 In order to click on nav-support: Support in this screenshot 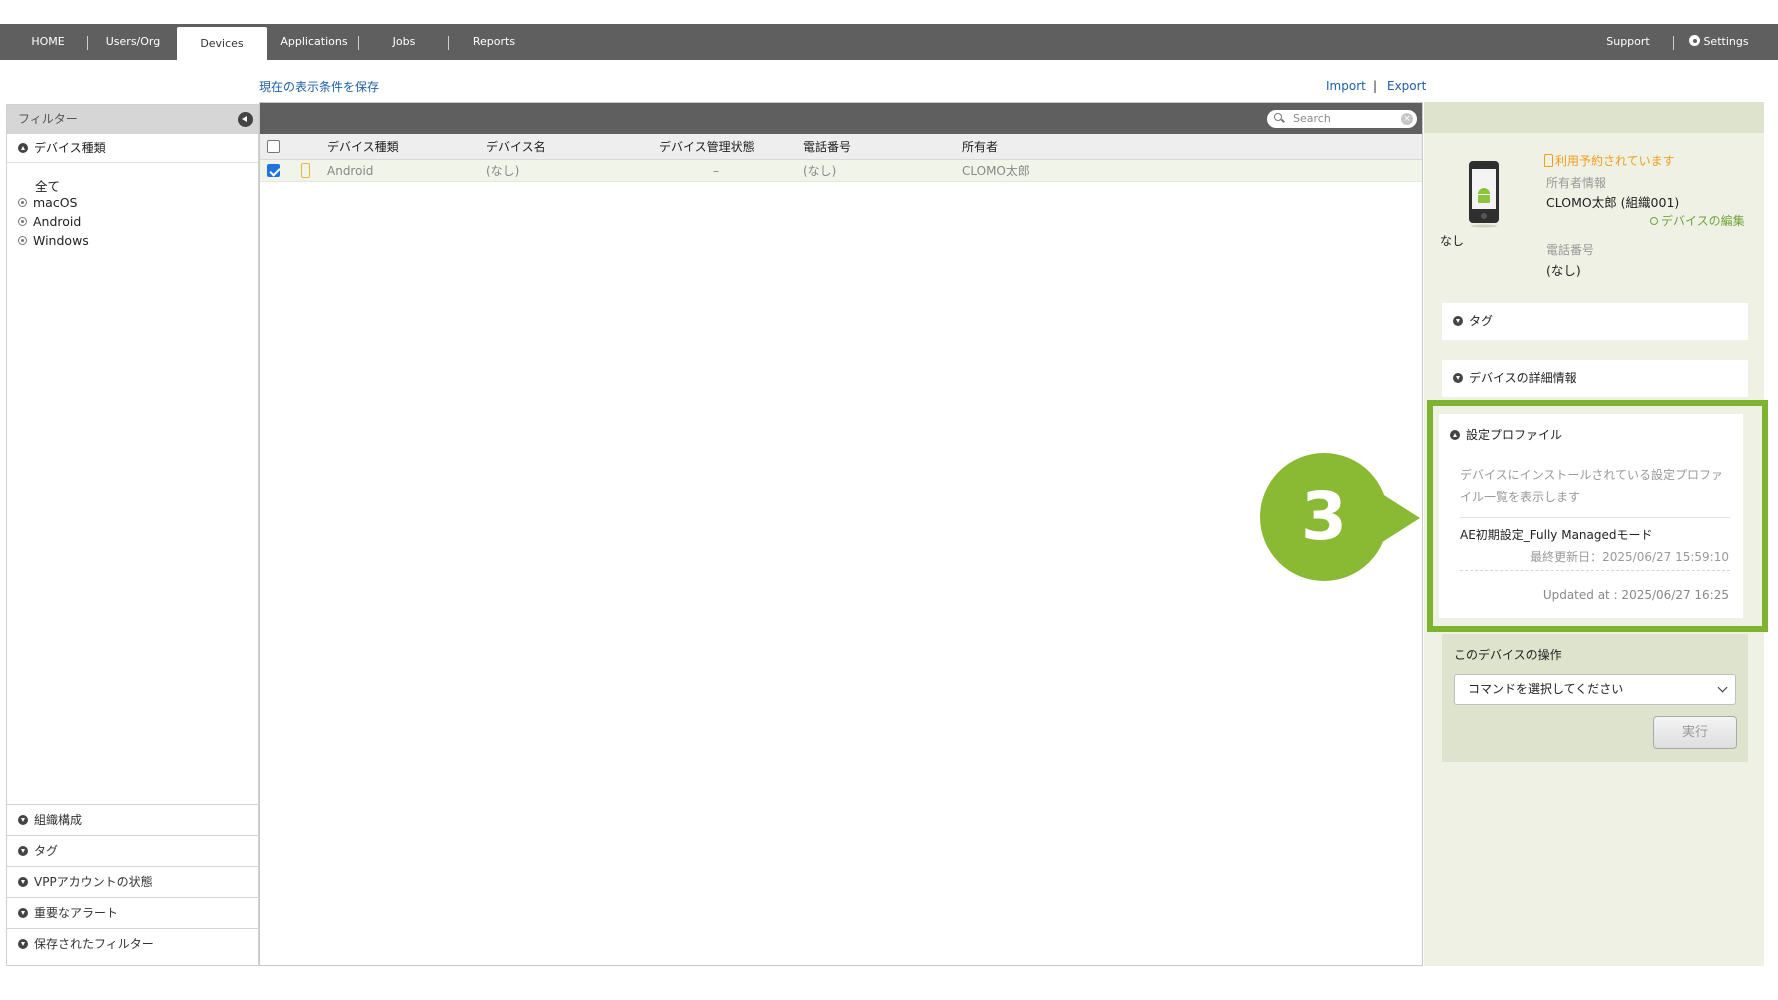, I will do `click(1628, 42)`.